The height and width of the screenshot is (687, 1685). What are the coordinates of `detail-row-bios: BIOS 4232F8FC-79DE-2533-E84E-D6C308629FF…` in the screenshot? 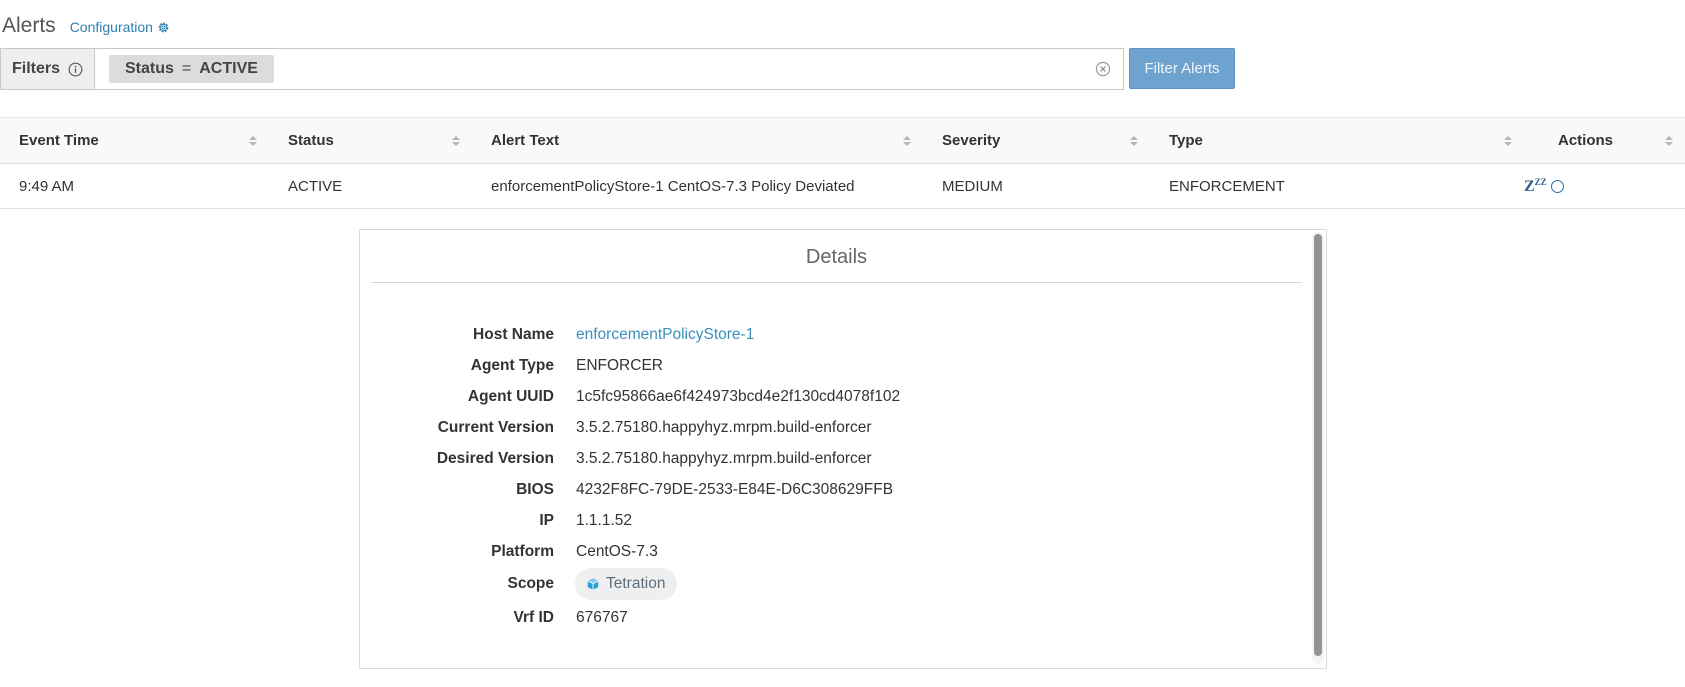 It's located at (843, 489).